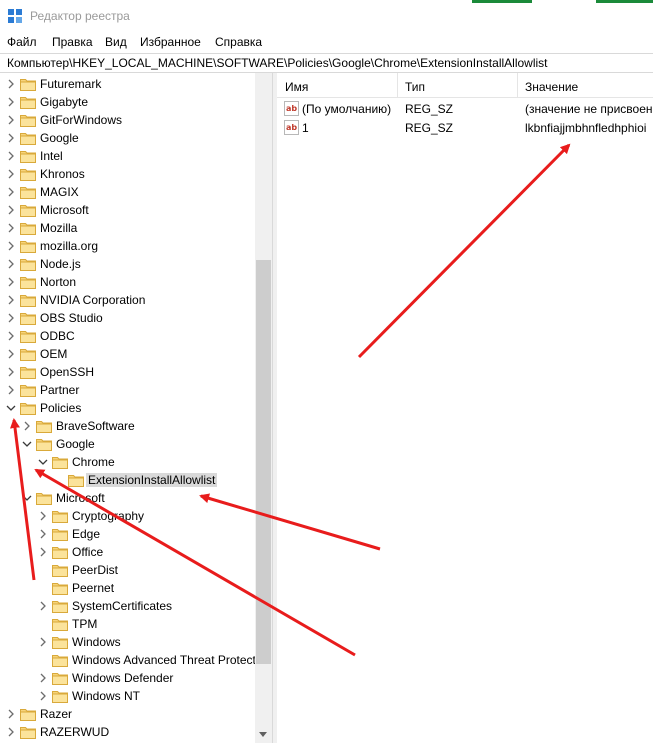  I want to click on value-type: REG_SZ, so click(429, 128).